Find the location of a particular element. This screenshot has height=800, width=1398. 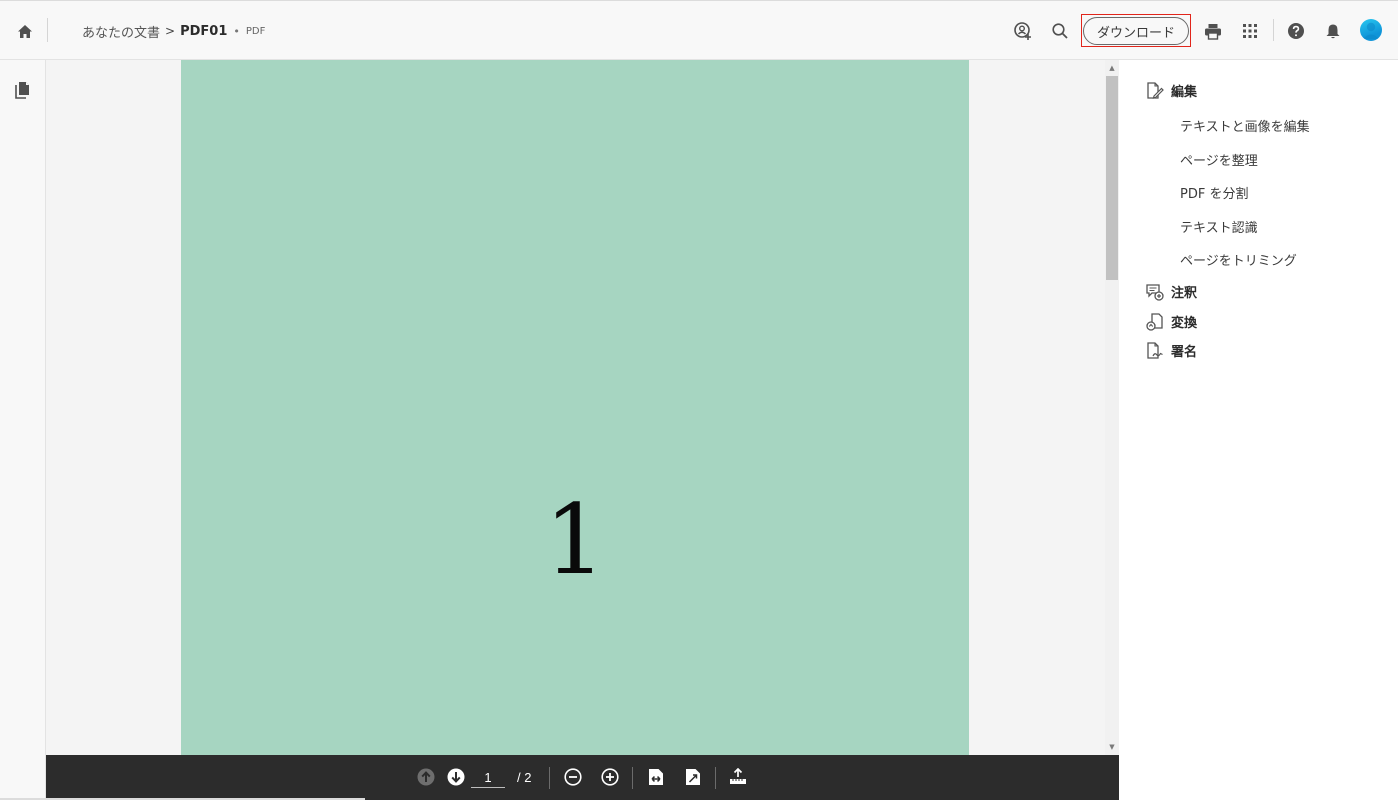

pages-icon is located at coordinates (22, 90).